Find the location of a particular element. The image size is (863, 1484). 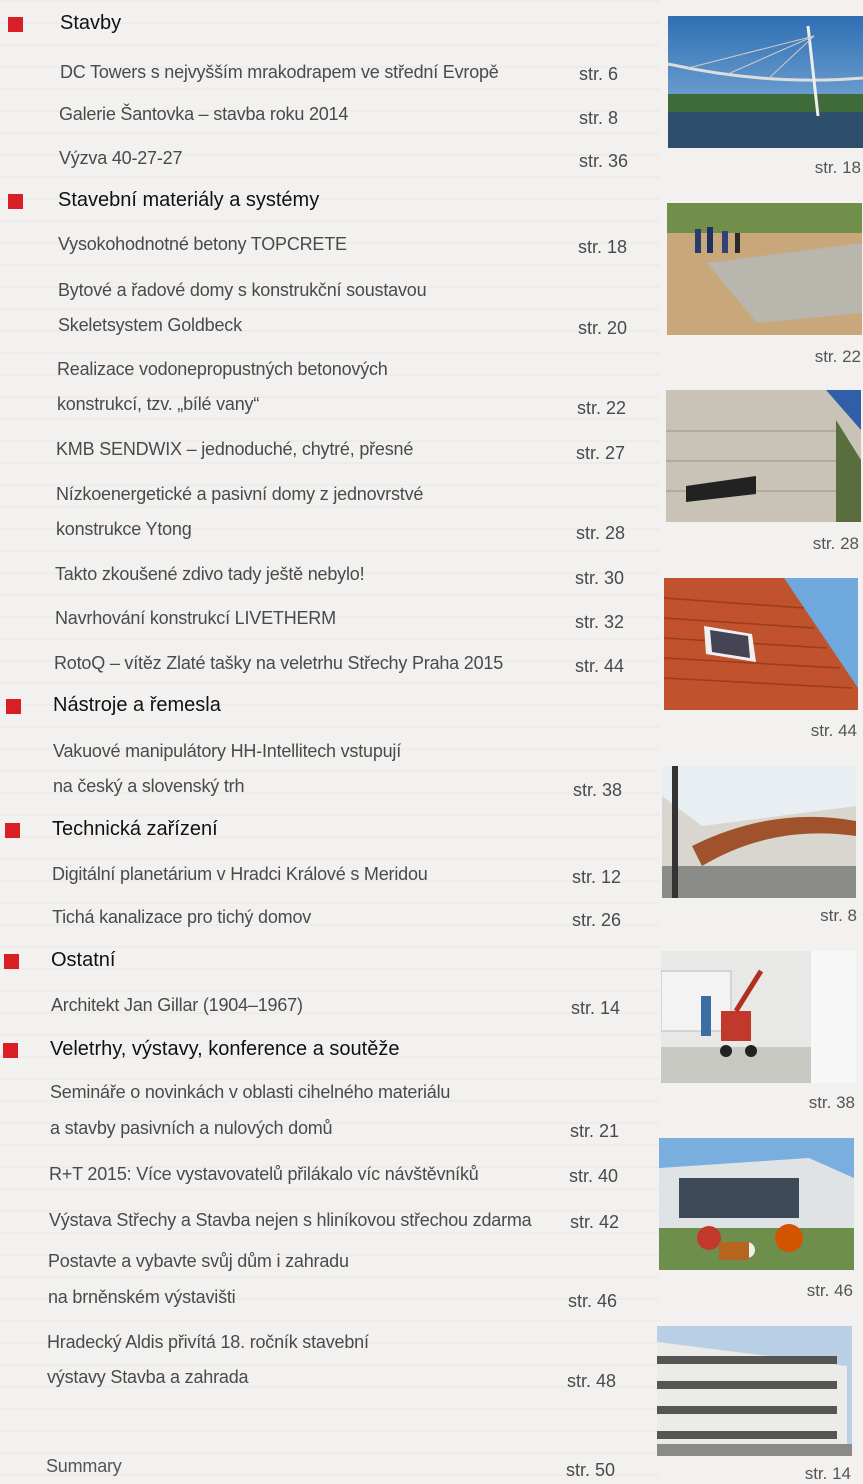

toc-entry-title-cont: konstrukce Ytong is located at coordinates (124, 529).